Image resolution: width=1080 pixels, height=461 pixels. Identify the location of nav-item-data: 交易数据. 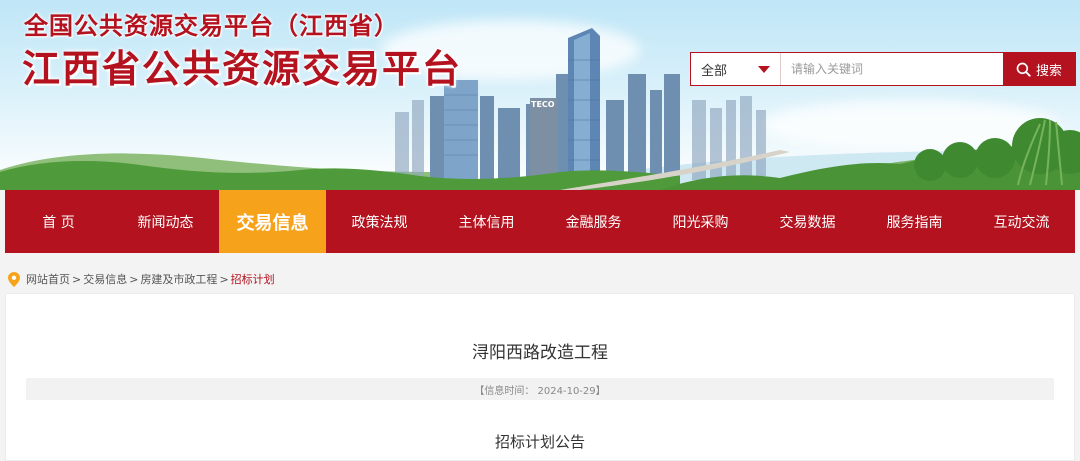
(807, 221).